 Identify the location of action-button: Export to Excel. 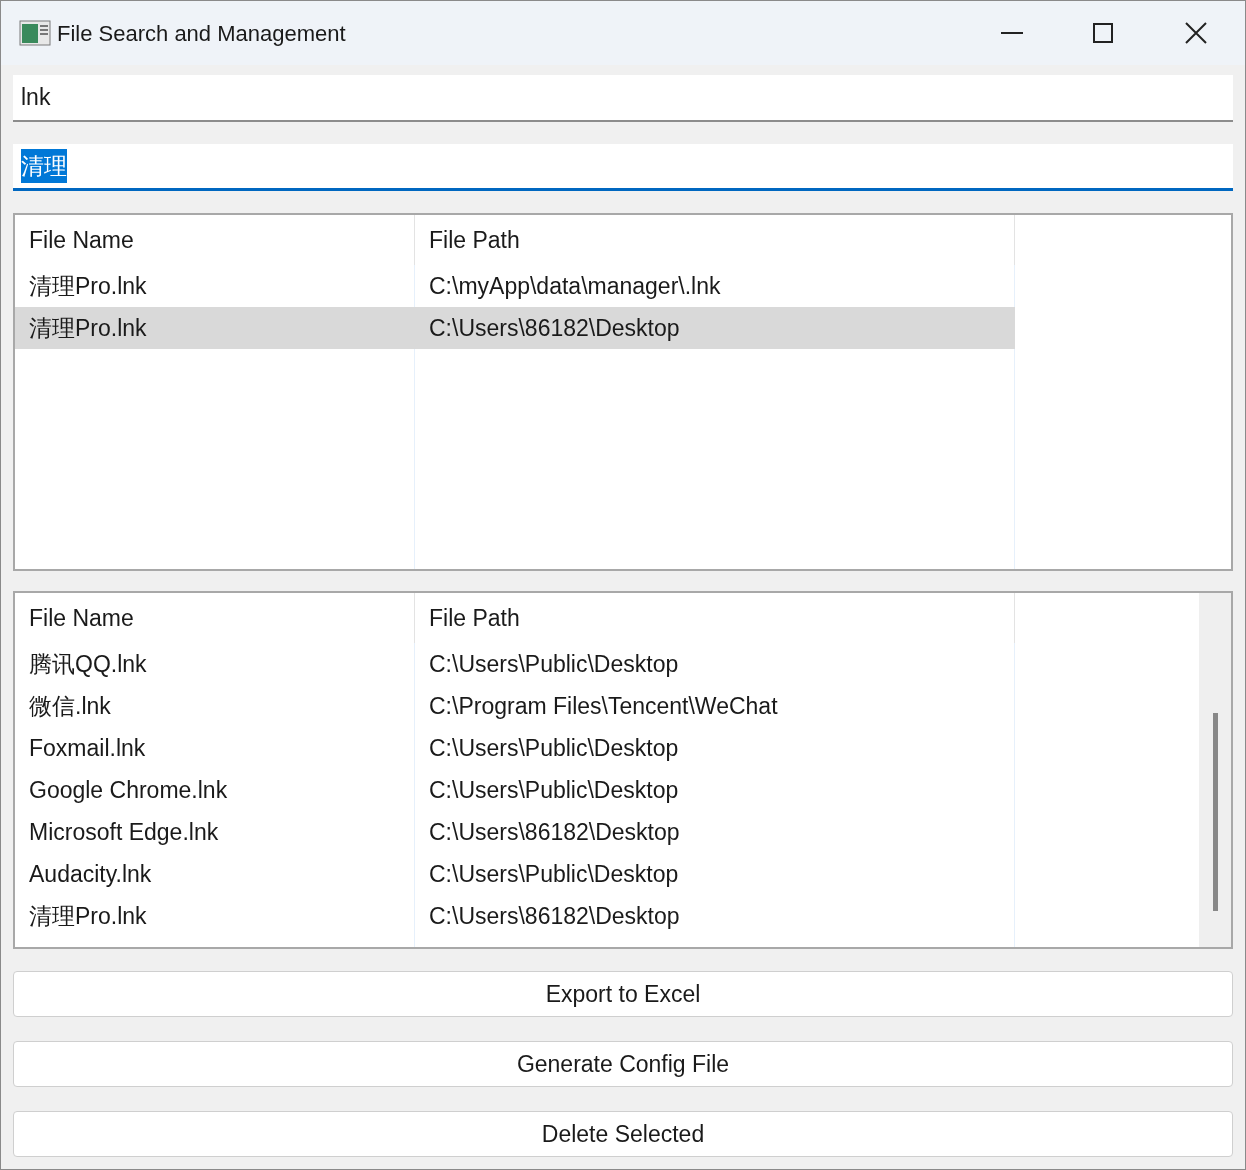
(623, 994).